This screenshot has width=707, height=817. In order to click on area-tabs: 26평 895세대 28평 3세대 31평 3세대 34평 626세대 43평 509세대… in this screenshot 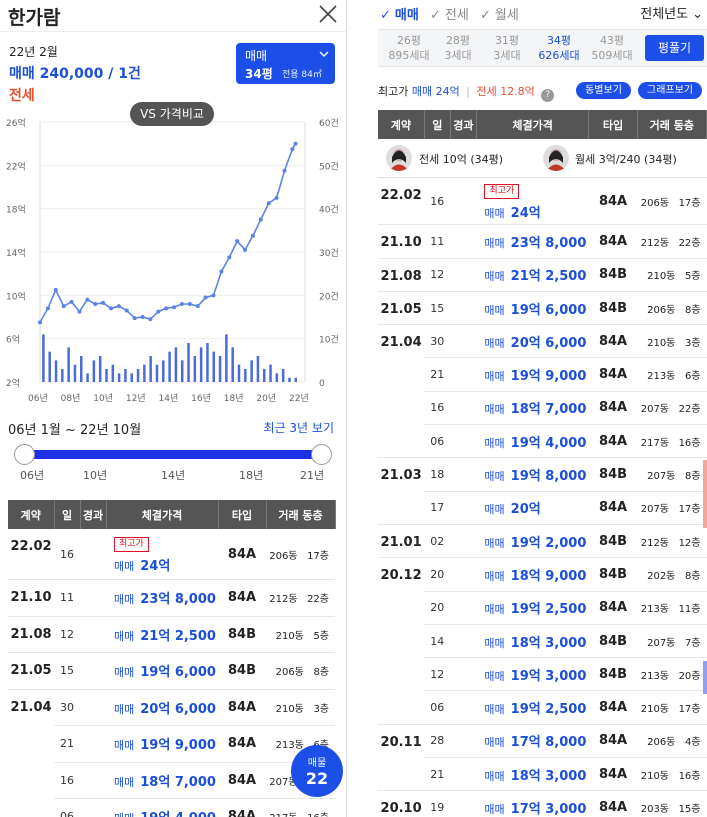, I will do `click(542, 48)`.